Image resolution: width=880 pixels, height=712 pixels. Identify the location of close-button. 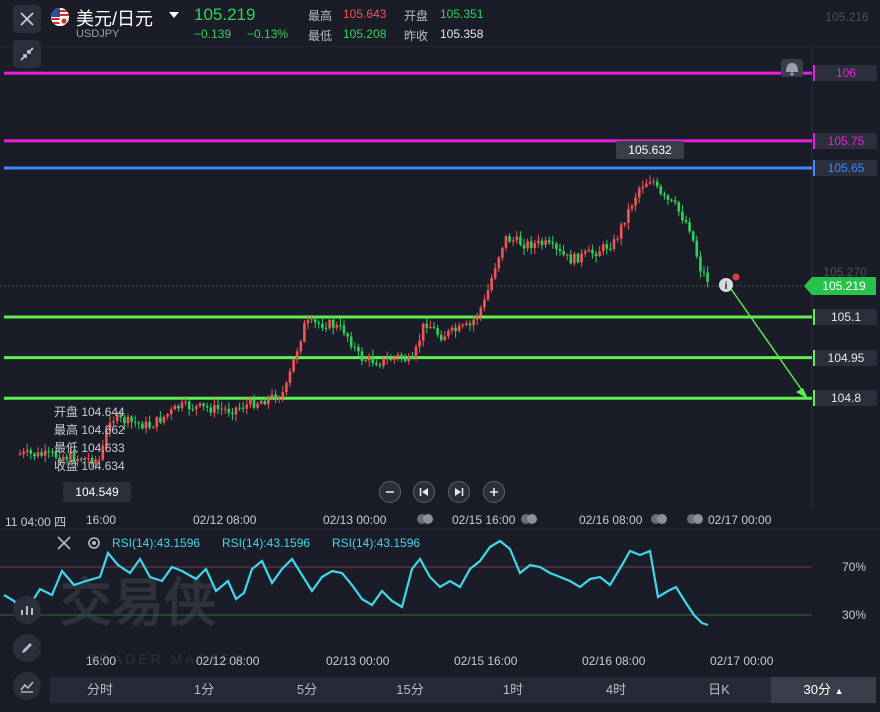
(27, 19).